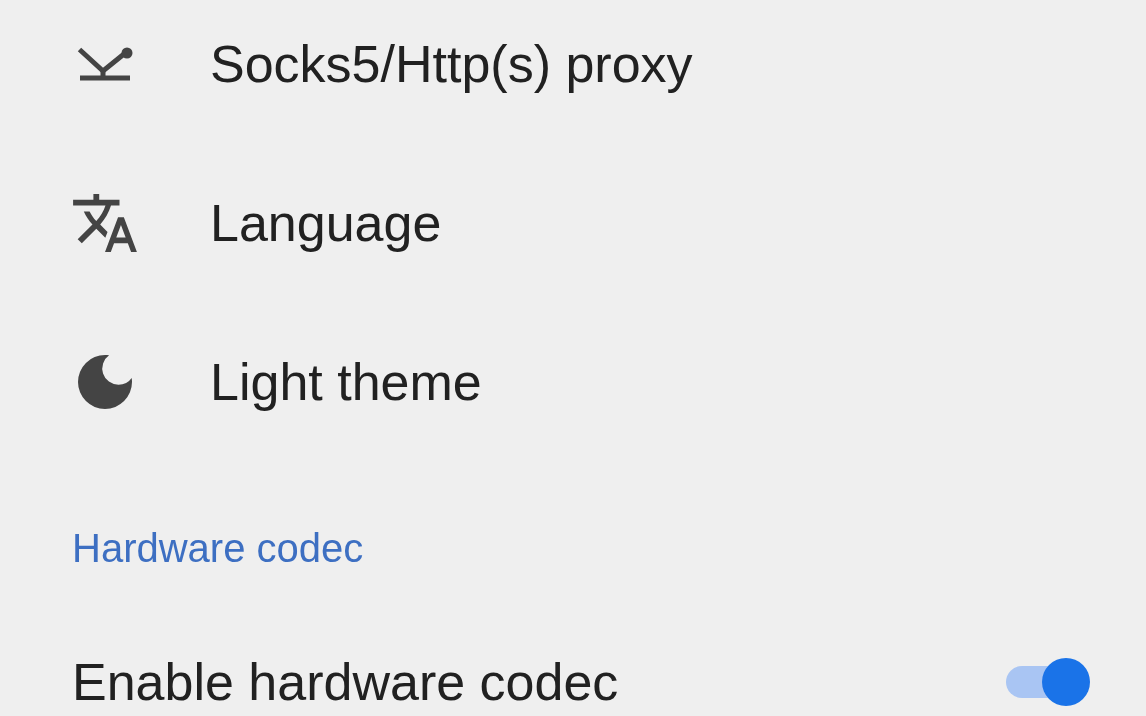 The height and width of the screenshot is (716, 1146). Describe the element at coordinates (105, 64) in the screenshot. I see `fork-line-icon` at that location.